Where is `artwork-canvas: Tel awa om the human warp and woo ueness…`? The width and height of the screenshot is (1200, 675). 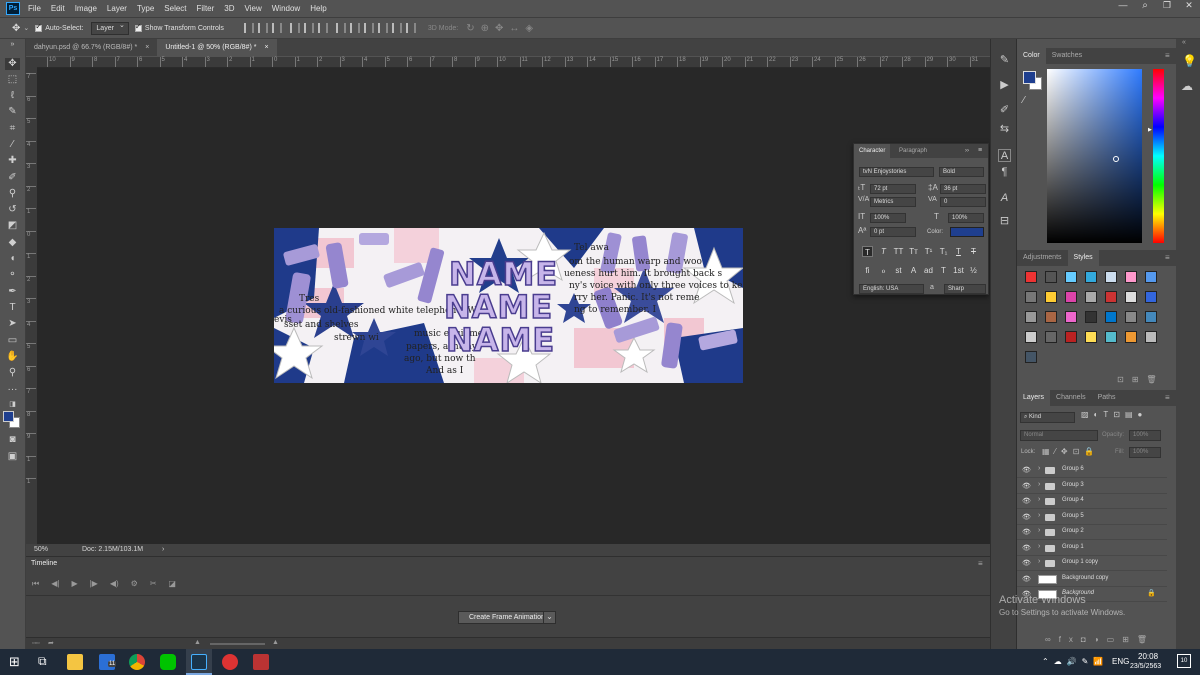 artwork-canvas: Tel awa om the human warp and woo ueness… is located at coordinates (508, 305).